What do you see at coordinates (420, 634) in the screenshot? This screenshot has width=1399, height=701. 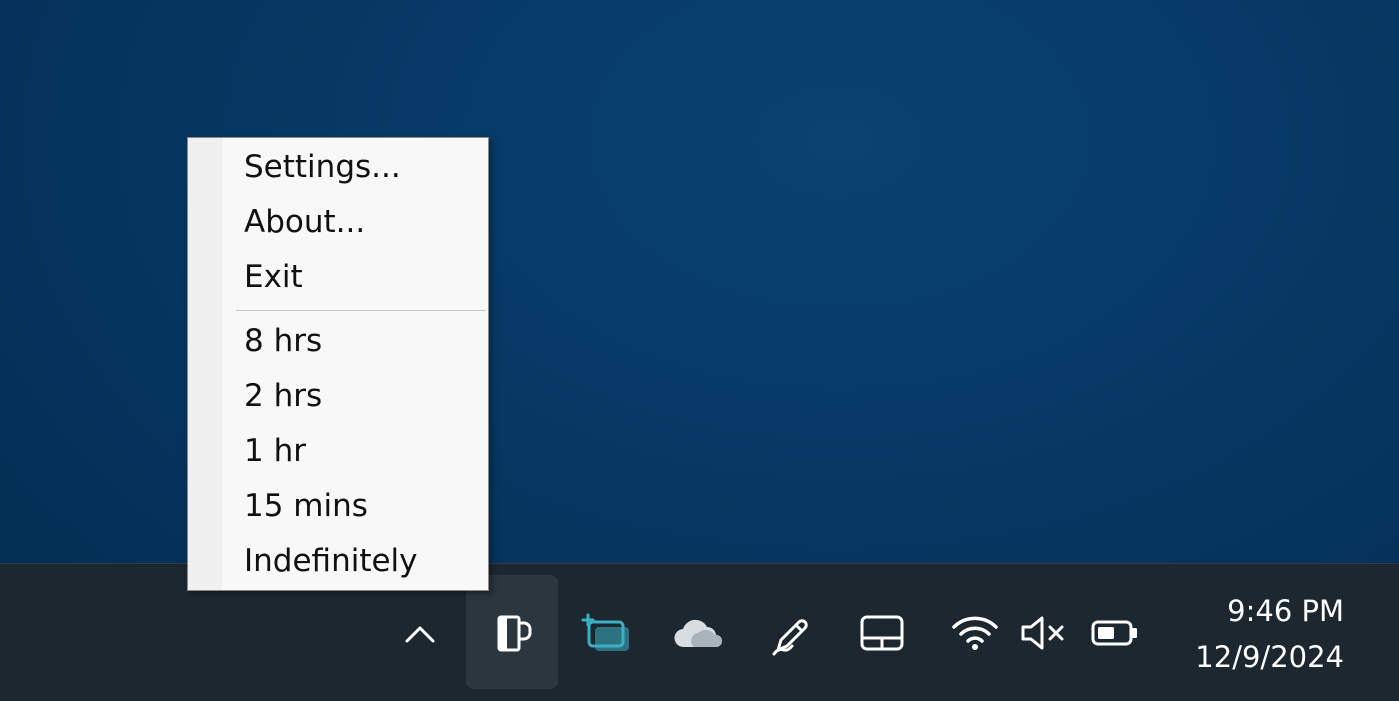 I see `chevron-up-icon` at bounding box center [420, 634].